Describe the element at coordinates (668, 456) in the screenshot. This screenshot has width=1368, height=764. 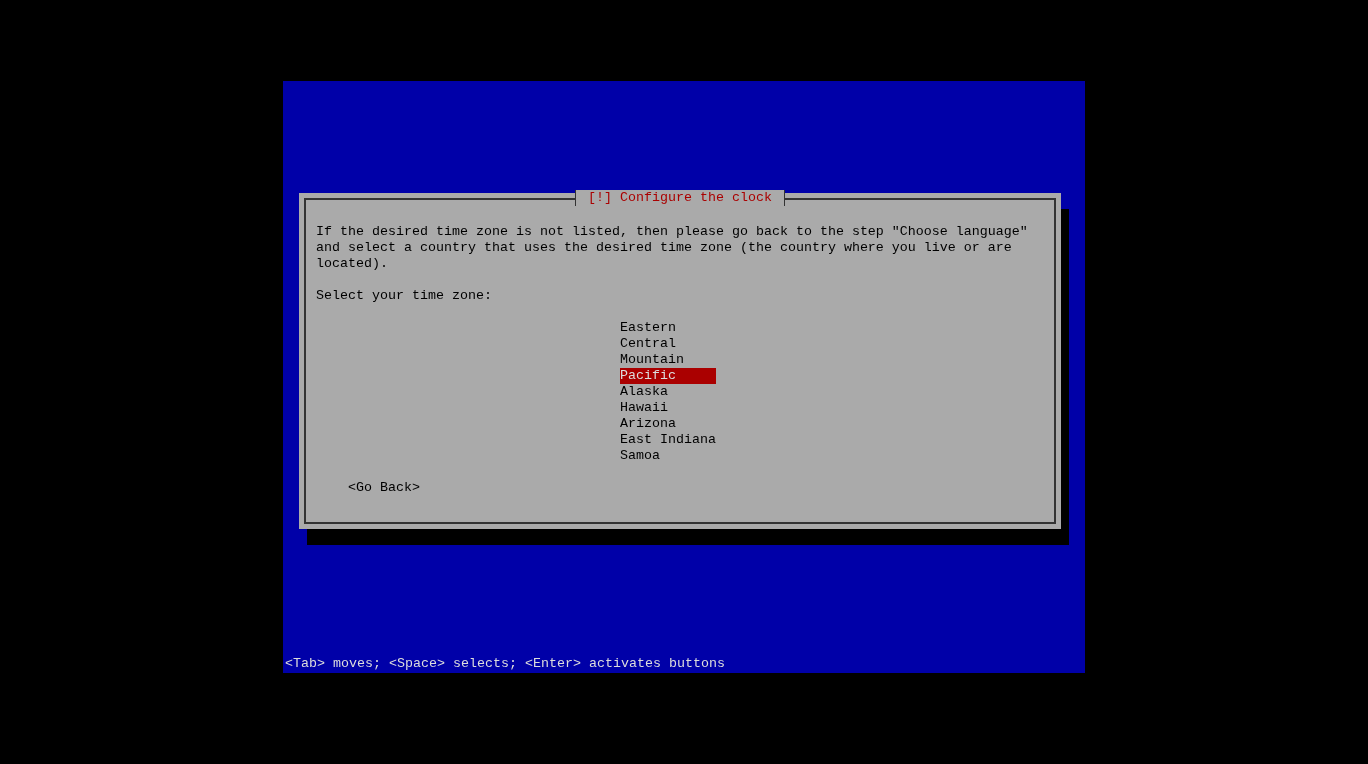
I see `timezone-option: Samoa` at that location.